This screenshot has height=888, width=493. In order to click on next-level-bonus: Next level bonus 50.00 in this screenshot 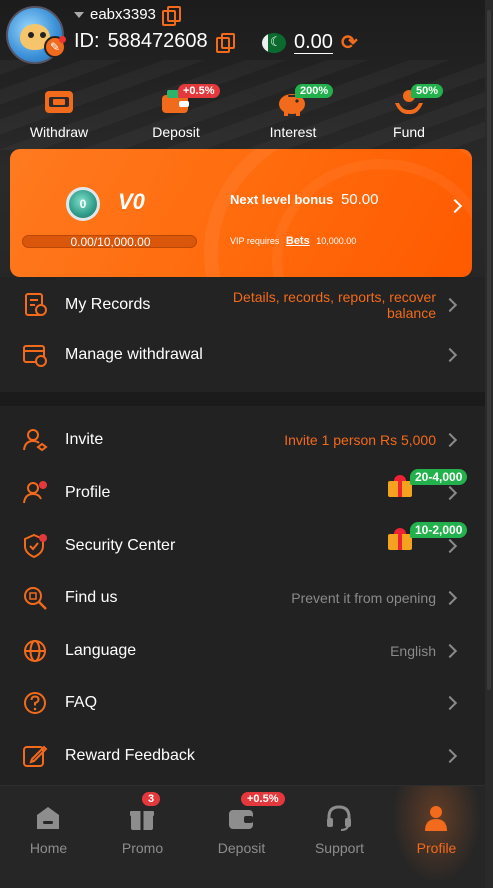, I will do `click(304, 199)`.